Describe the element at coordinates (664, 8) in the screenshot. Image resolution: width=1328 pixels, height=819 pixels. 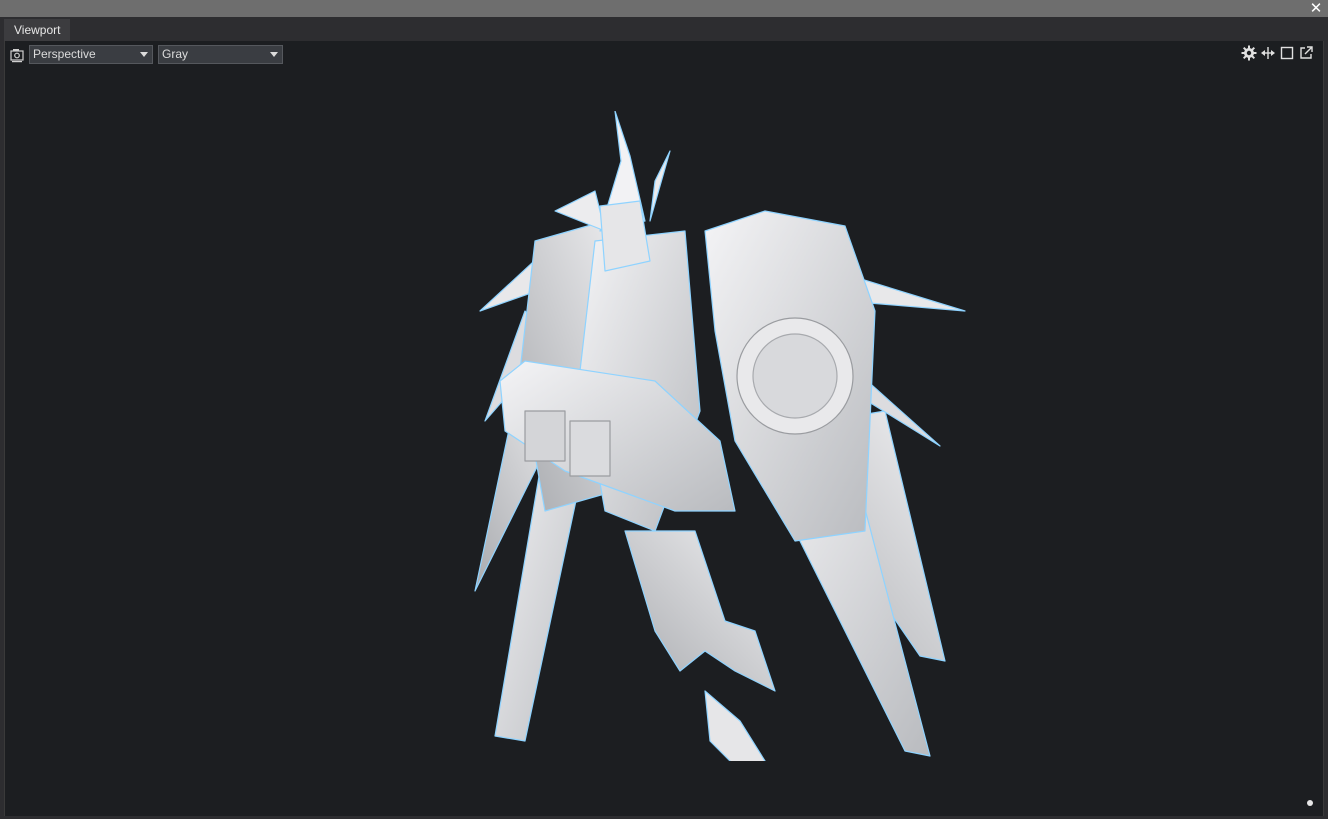
I see `window-title-bar: ✕` at that location.